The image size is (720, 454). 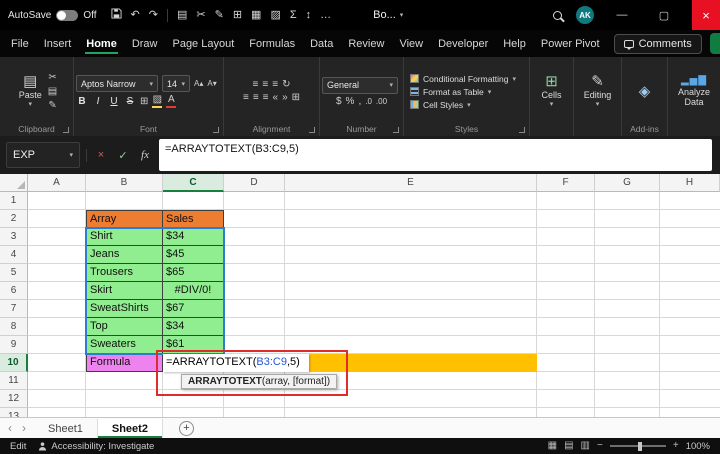 What do you see at coordinates (275, 15) in the screenshot?
I see `fill-color-icon: ▨` at bounding box center [275, 15].